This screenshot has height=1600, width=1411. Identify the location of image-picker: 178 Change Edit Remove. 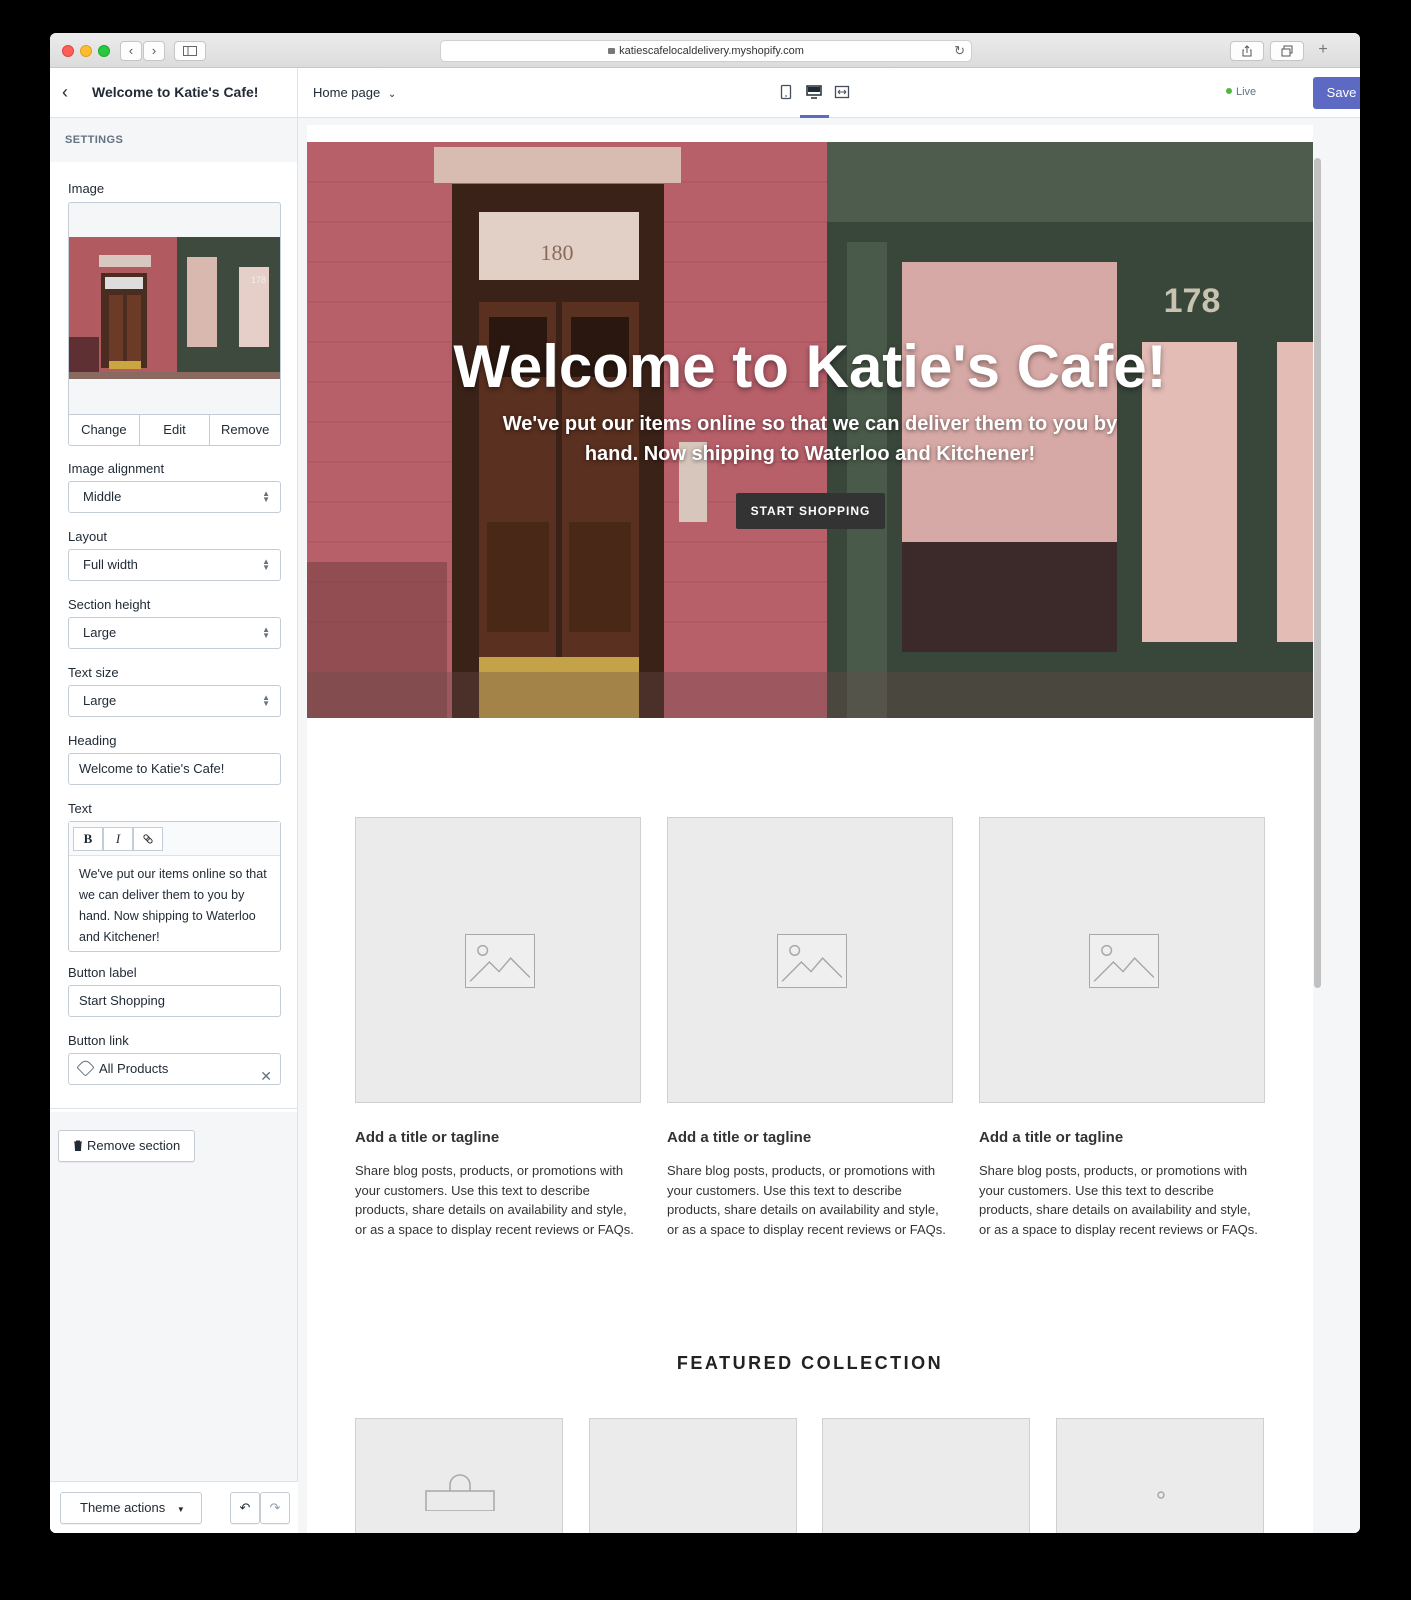
(174, 324).